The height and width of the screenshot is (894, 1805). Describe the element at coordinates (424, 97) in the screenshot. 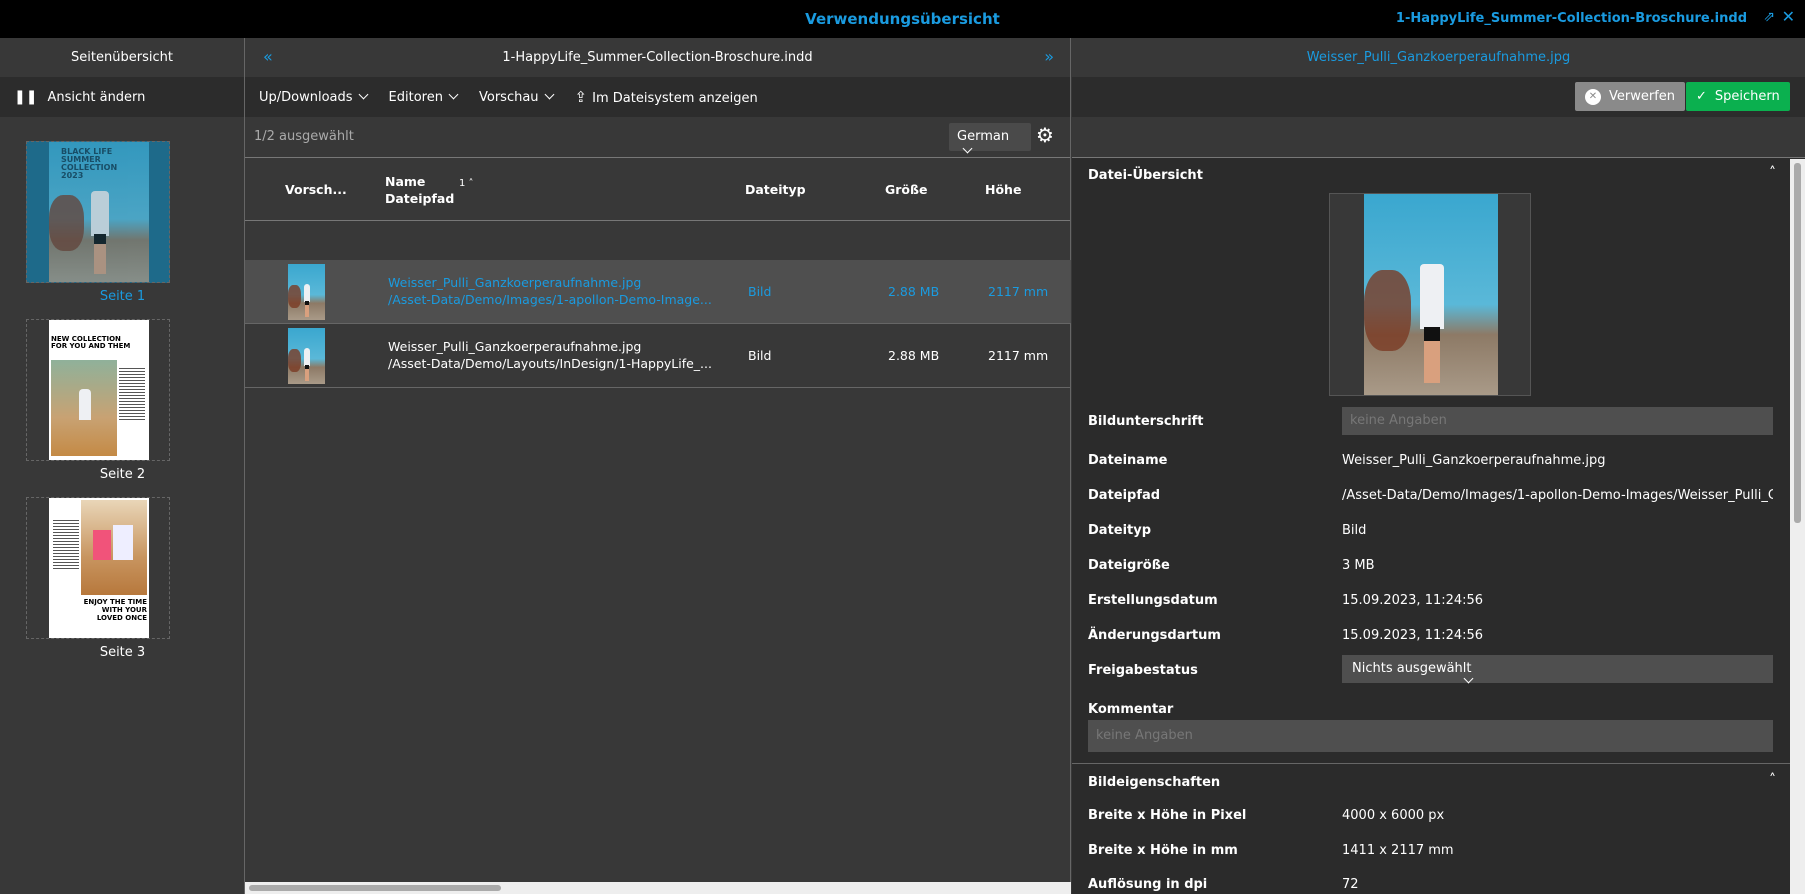

I see `editoren-menu: Editoren` at that location.